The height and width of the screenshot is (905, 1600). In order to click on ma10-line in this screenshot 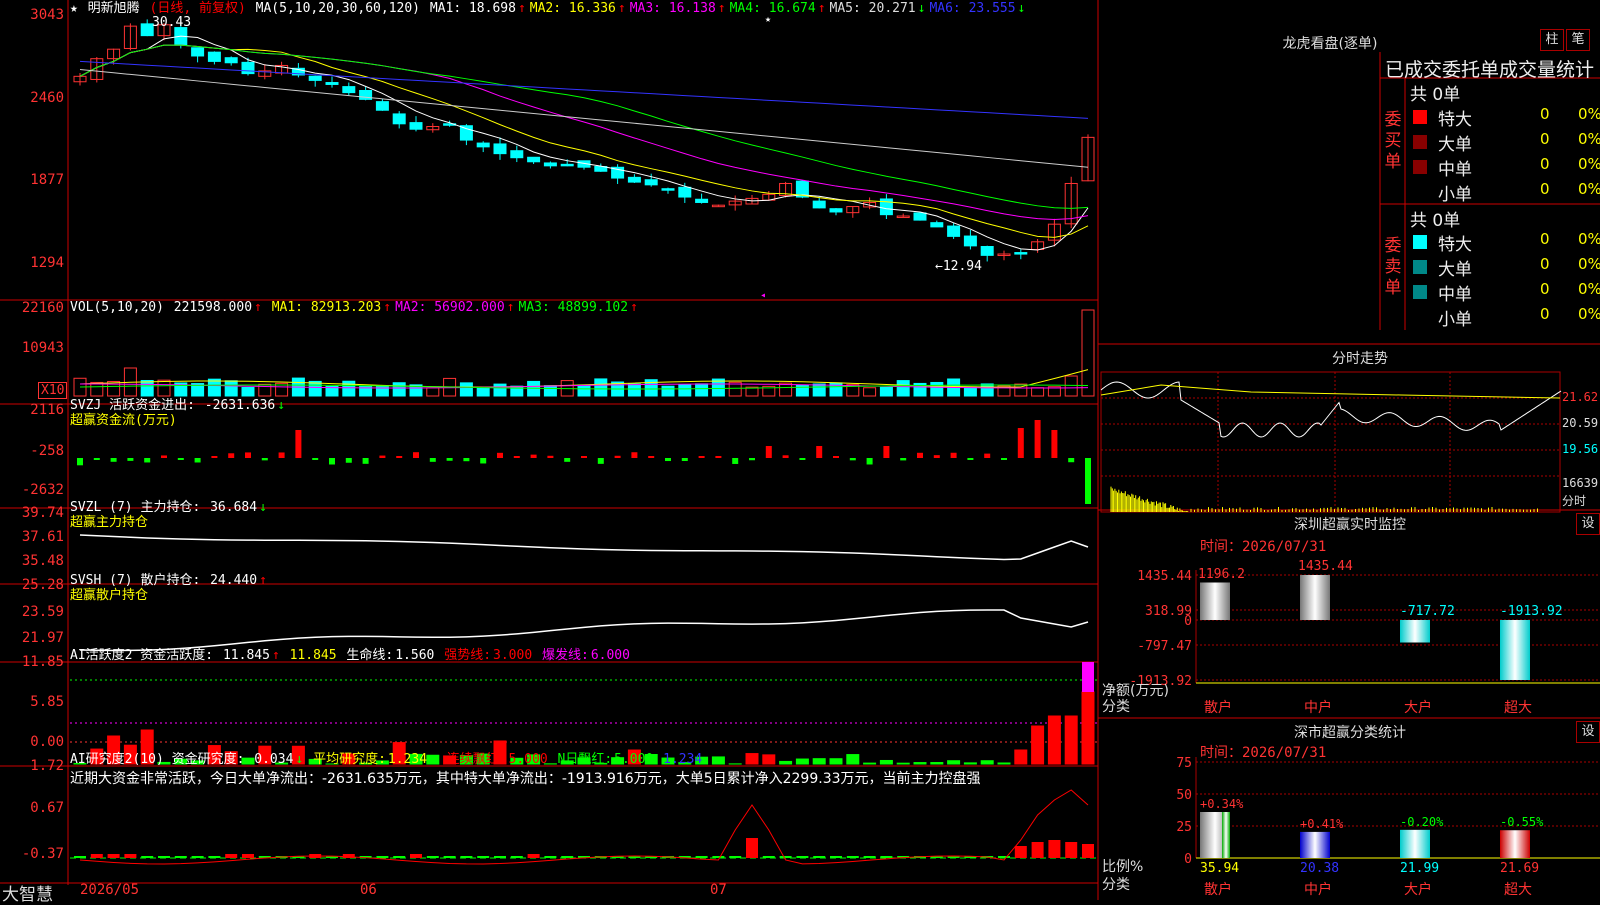, I will do `click(584, 141)`.